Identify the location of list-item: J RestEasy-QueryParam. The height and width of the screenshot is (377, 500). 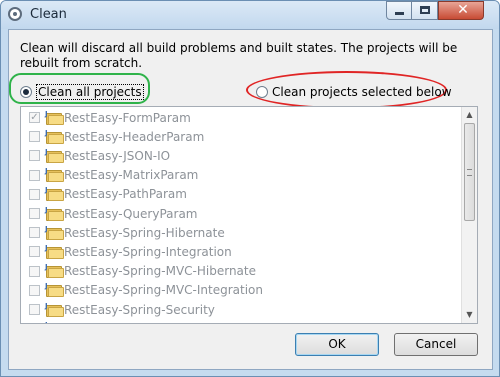
(109, 213).